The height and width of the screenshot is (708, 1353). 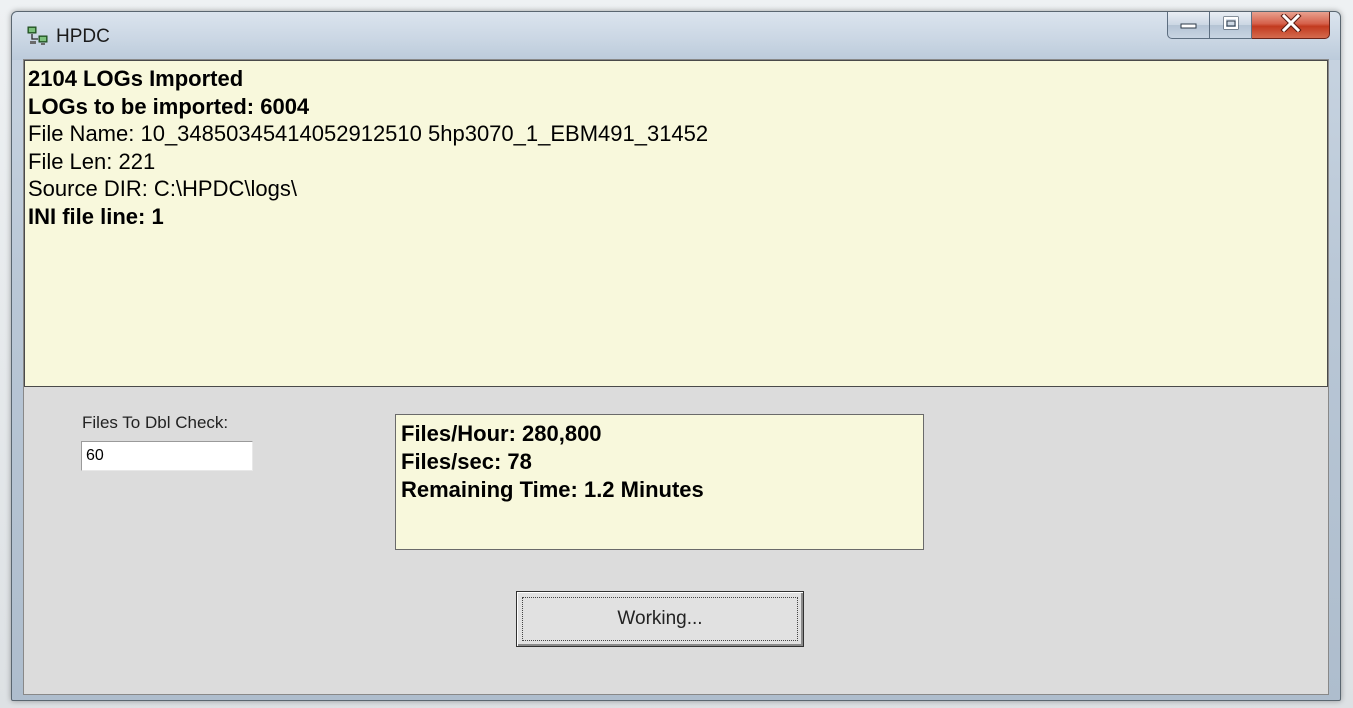 I want to click on source-dir-line: Source DIR: C:\HPDC\logs\, so click(x=162, y=188).